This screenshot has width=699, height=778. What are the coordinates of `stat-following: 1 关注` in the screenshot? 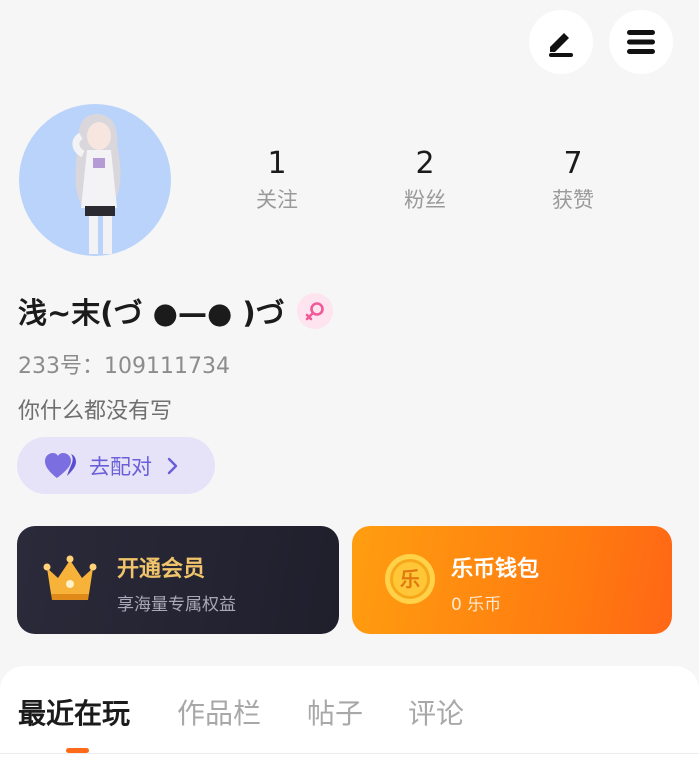 It's located at (277, 179).